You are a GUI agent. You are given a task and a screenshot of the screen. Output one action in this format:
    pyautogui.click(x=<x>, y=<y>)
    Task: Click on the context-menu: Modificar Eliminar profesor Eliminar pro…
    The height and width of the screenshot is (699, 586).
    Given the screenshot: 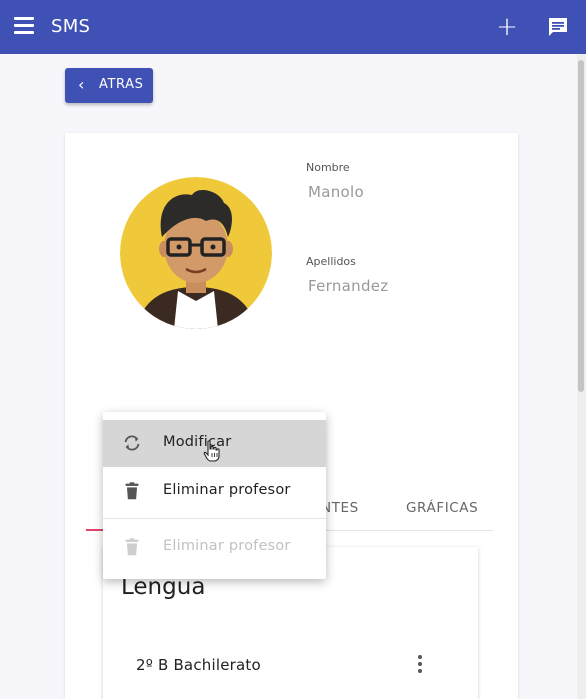 What is the action you would take?
    pyautogui.click(x=214, y=495)
    